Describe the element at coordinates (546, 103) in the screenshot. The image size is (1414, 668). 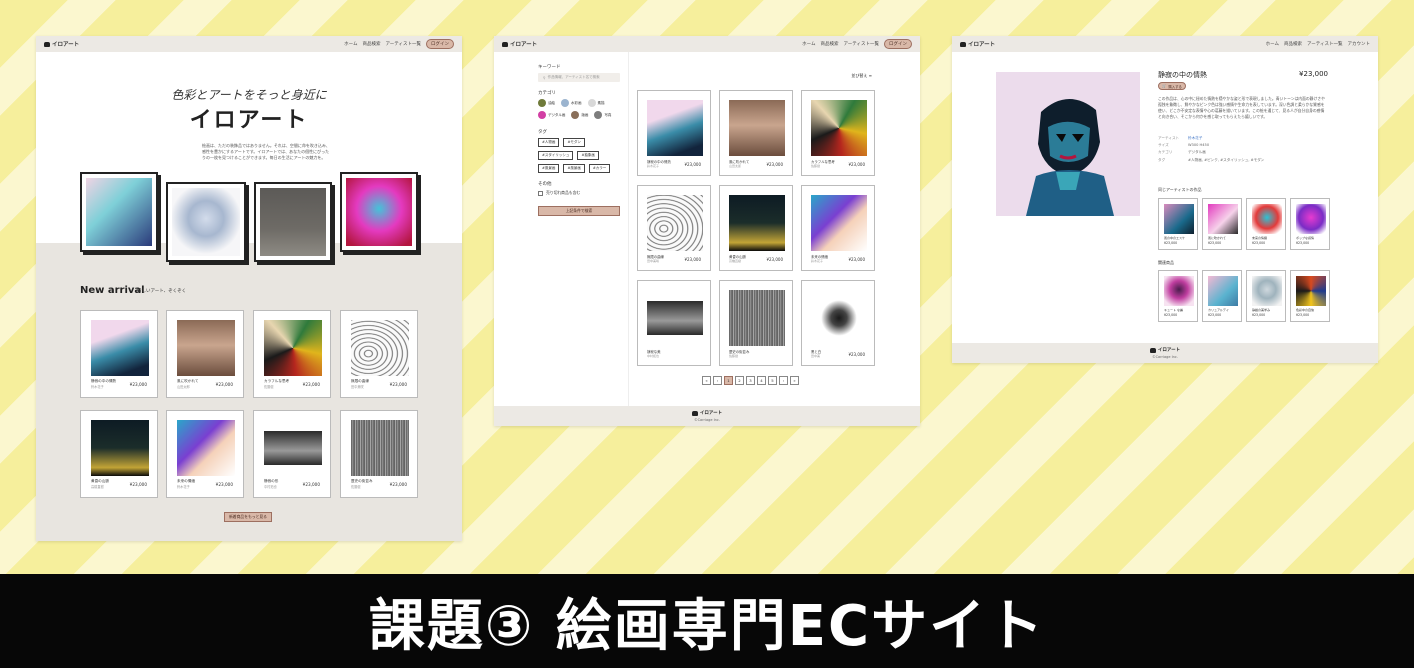
I see `category-oil: 油絵` at that location.